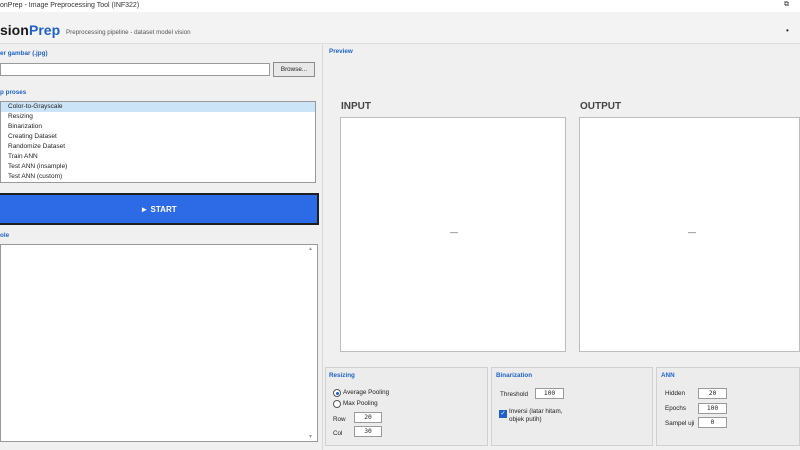  I want to click on output-image-canvas: —, so click(689, 234).